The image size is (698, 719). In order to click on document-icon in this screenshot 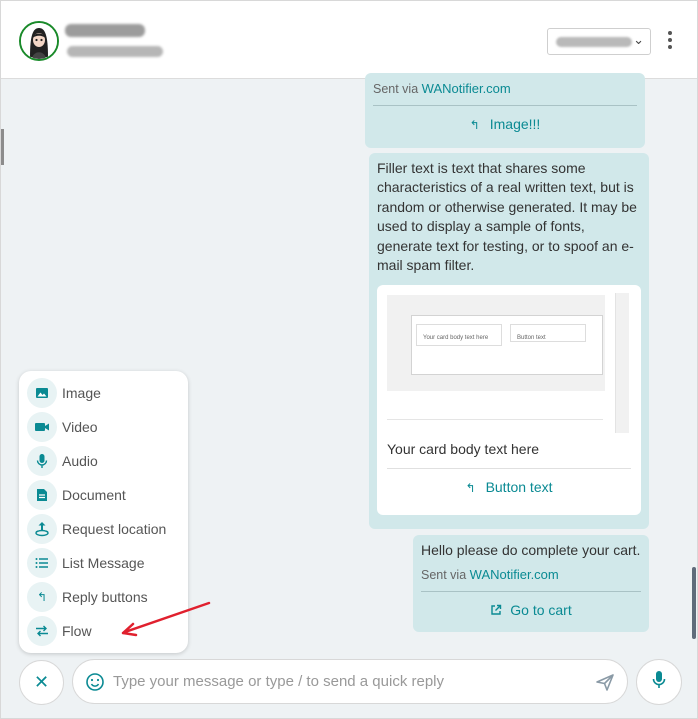, I will do `click(42, 495)`.